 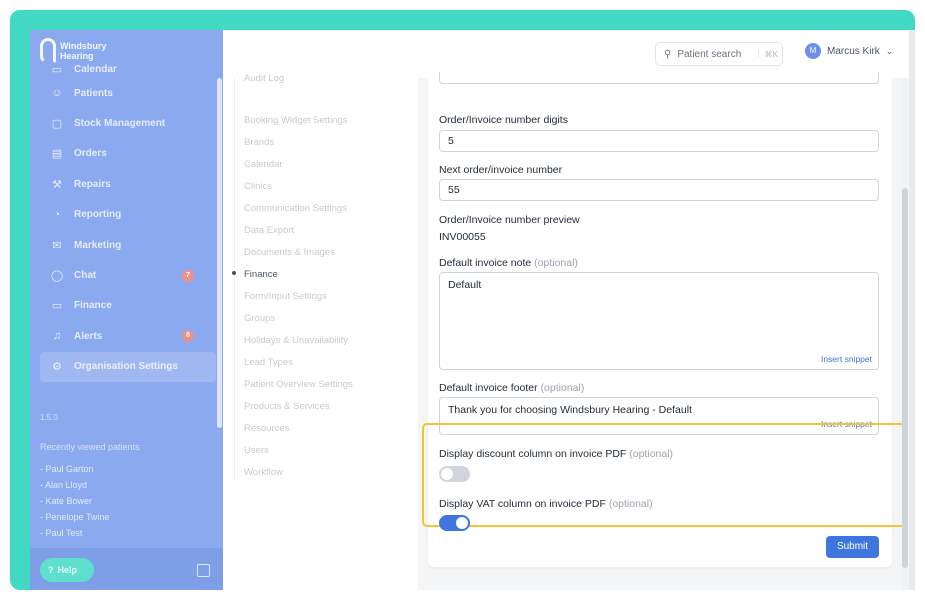 I want to click on top-bar: ⚲ Patient search ⌘K M Marcus Kirk ⌄, so click(x=569, y=54).